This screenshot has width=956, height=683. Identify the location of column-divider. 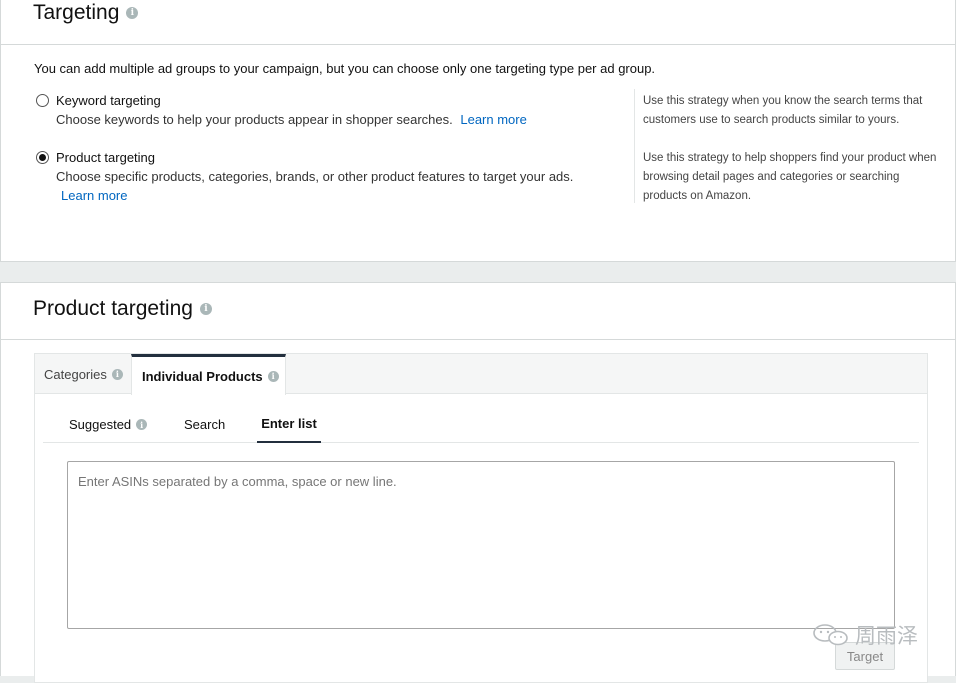
(634, 146).